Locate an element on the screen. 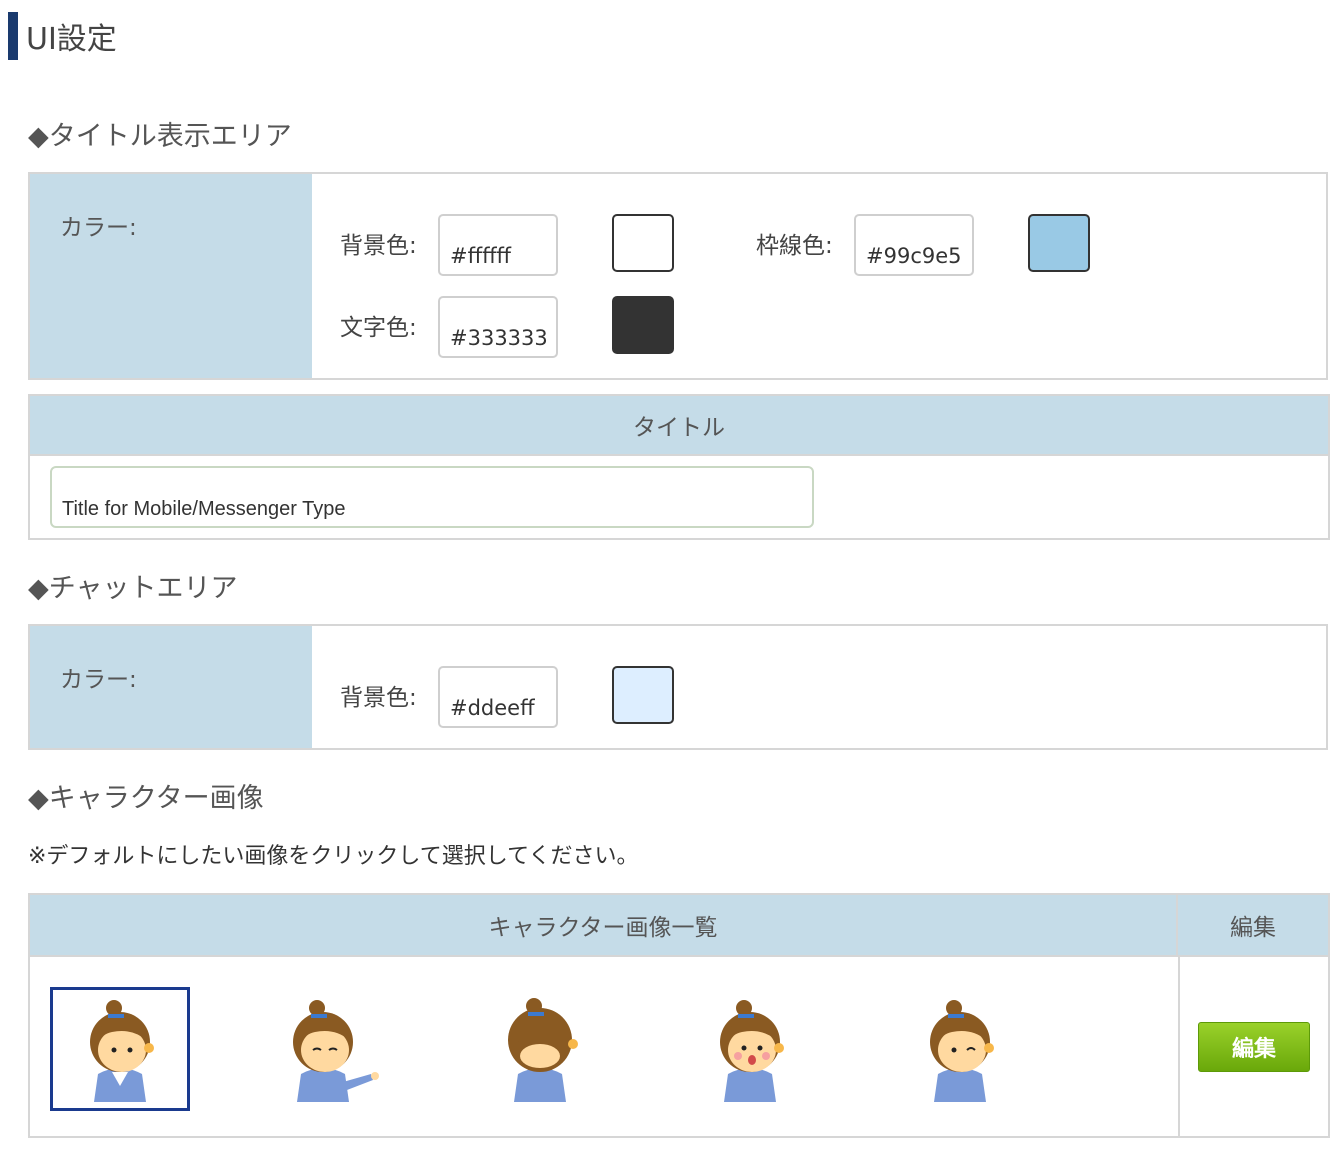  character-table-header: キャラクター画像一覧 編集 is located at coordinates (679, 926).